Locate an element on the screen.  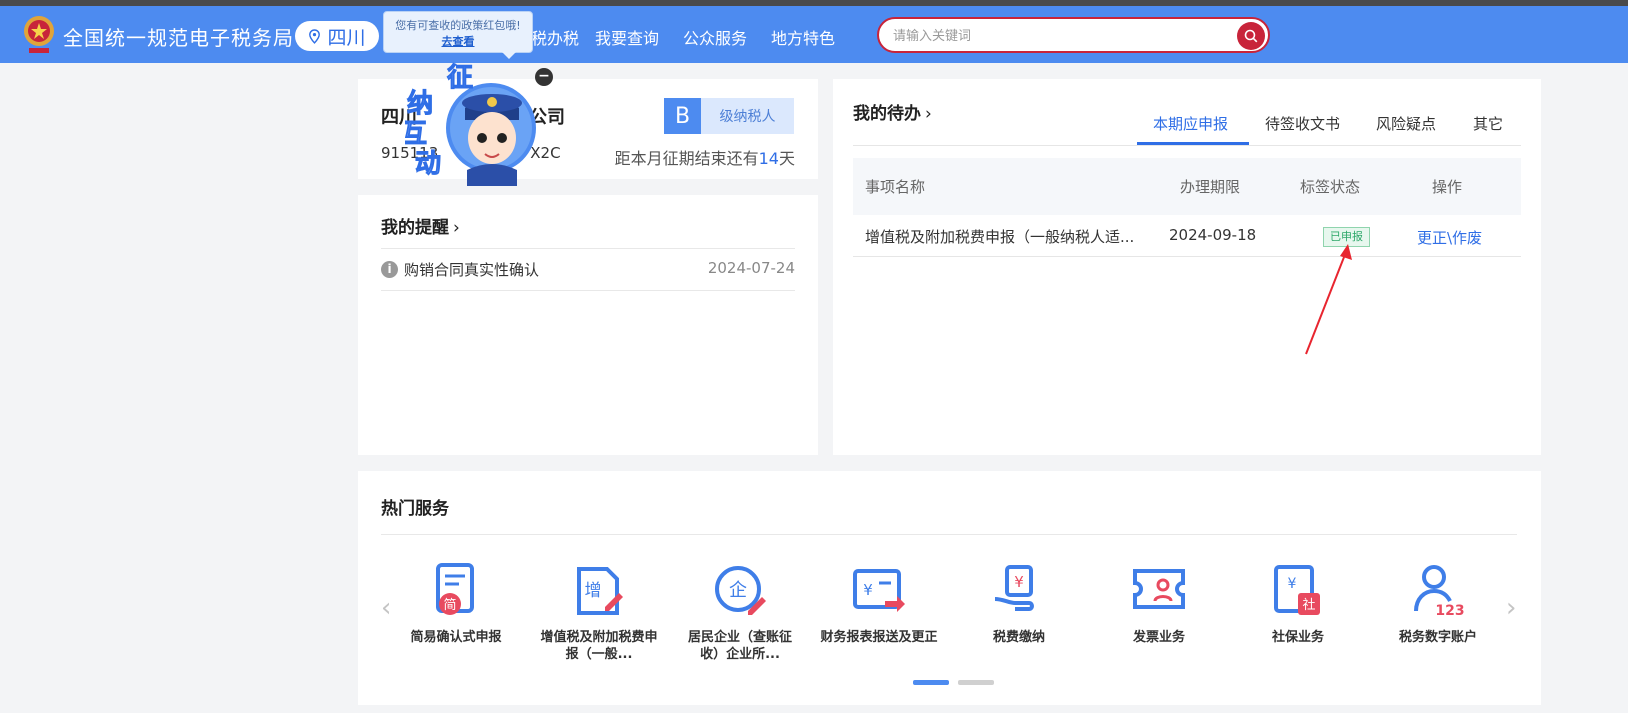
todo-title: 我的待办 › is located at coordinates (892, 111).